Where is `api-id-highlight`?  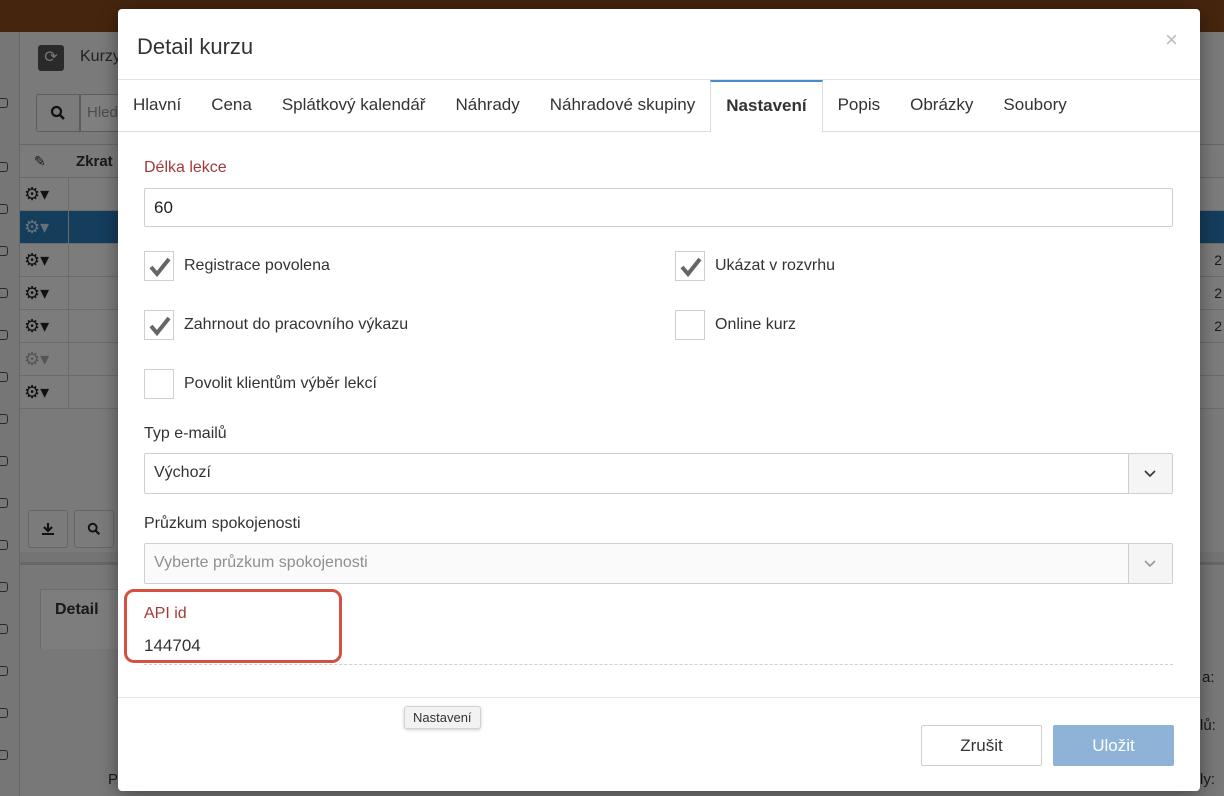
api-id-highlight is located at coordinates (233, 626).